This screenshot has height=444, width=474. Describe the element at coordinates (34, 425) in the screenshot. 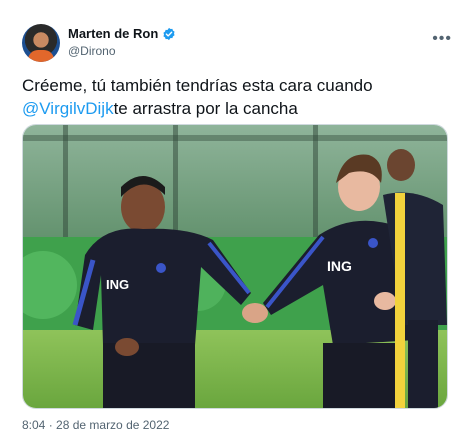

I see `tweet-time: 8:04` at that location.